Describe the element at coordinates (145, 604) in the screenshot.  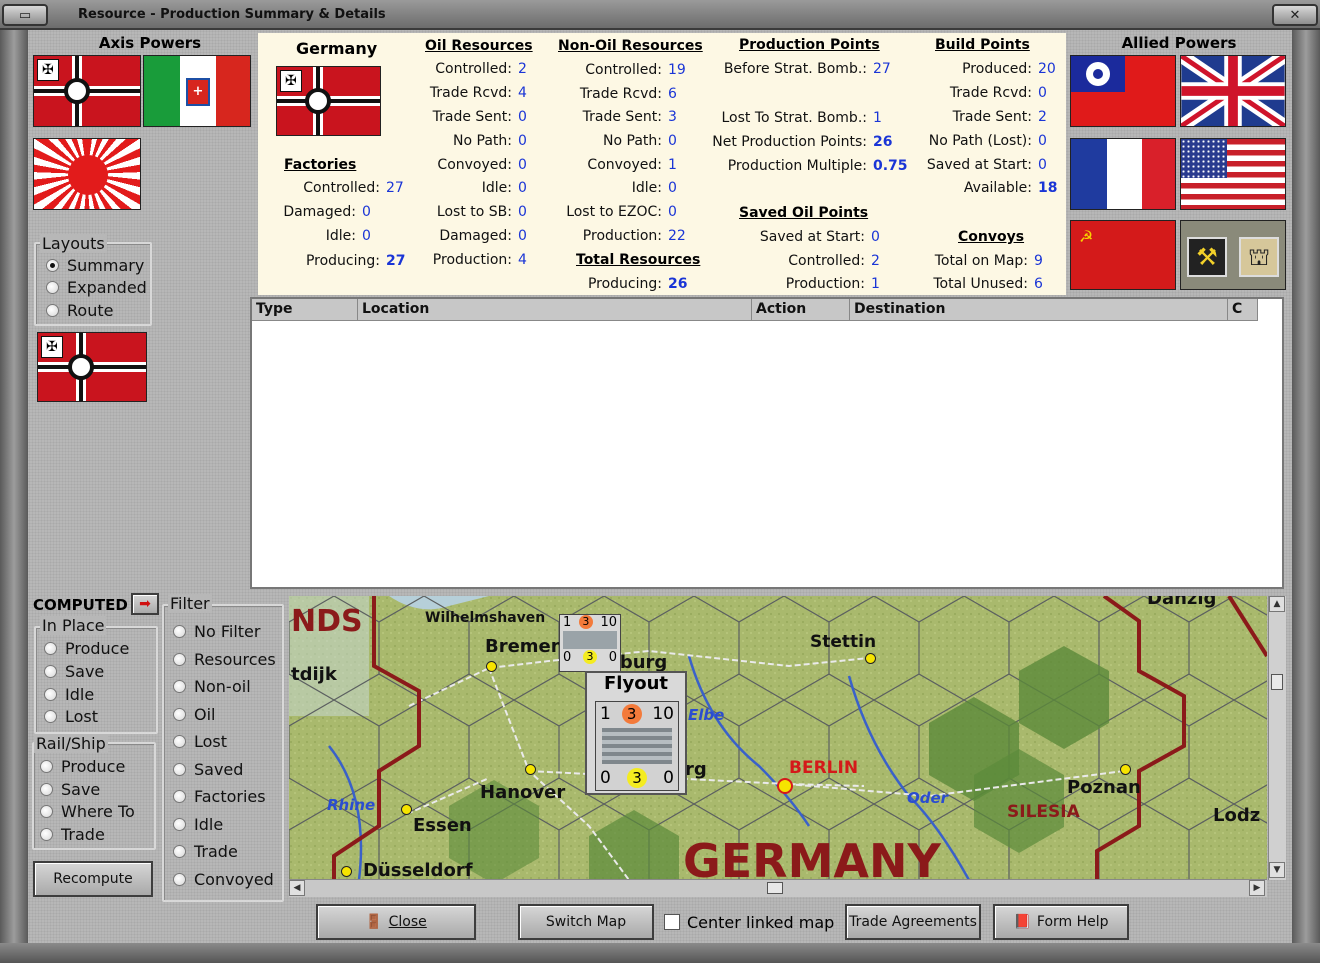
I see `computed-arrow-button: ➡` at that location.